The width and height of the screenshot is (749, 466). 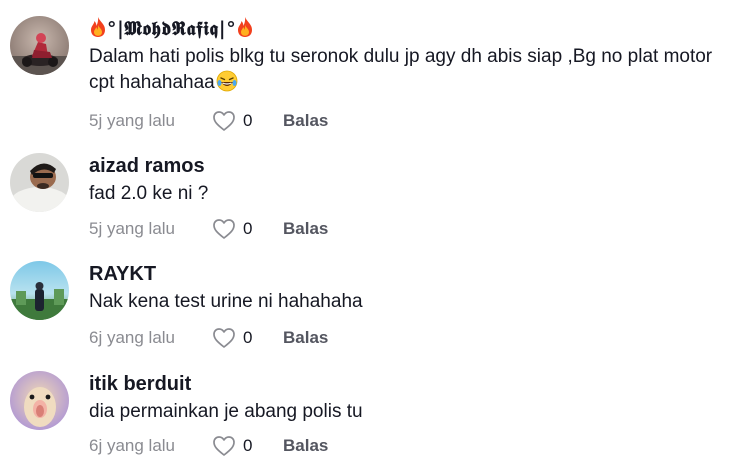 What do you see at coordinates (409, 29) in the screenshot?
I see `comment-username: °|𝕸𝖔𝖍𝖉𝕽𝖆𝖋𝖎𝖖|°` at bounding box center [409, 29].